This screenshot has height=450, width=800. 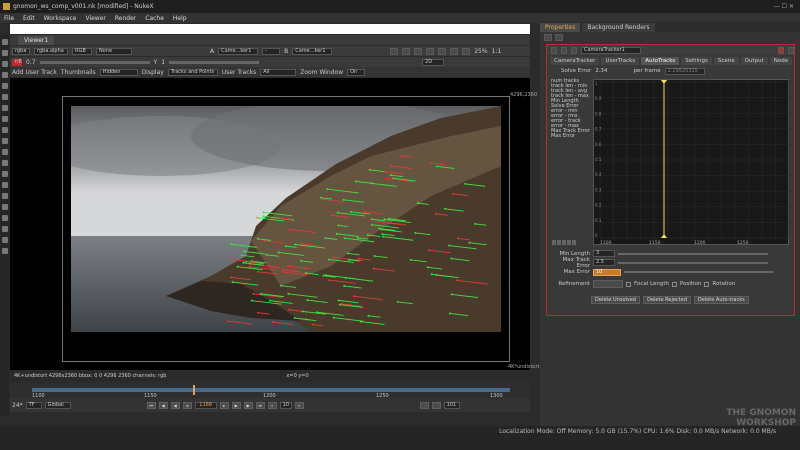 What do you see at coordinates (175, 405) in the screenshot?
I see `play-backward-button: ◀` at bounding box center [175, 405].